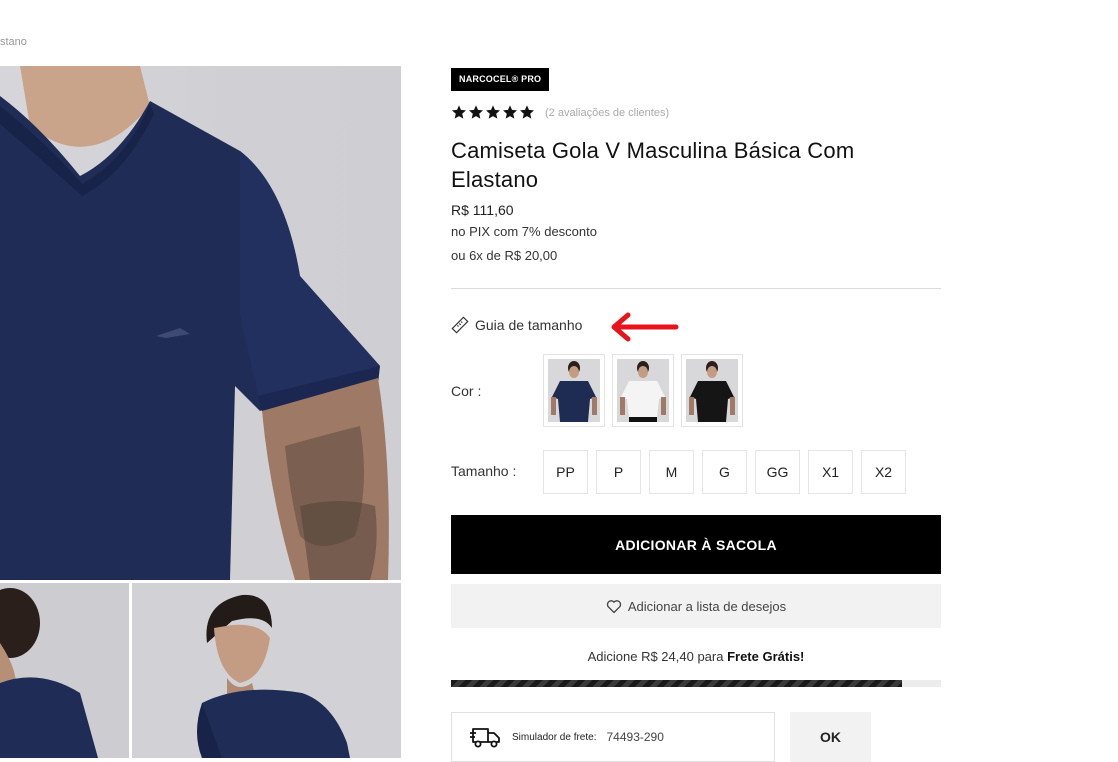 The height and width of the screenshot is (762, 1118). I want to click on size-option: G, so click(724, 472).